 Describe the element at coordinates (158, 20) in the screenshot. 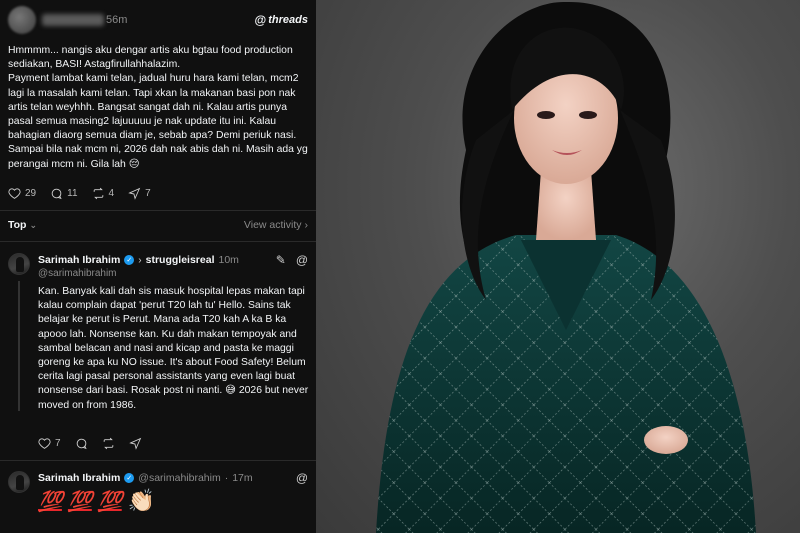

I see `post-header: 56m @ threads` at that location.